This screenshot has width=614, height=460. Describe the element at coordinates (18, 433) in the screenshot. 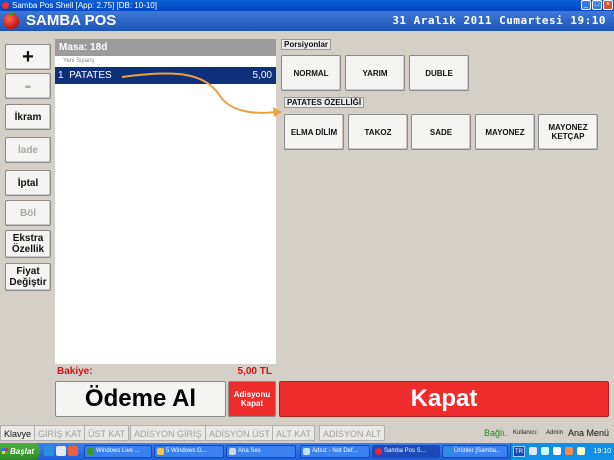

I see `klavye-button: Klavye` at that location.